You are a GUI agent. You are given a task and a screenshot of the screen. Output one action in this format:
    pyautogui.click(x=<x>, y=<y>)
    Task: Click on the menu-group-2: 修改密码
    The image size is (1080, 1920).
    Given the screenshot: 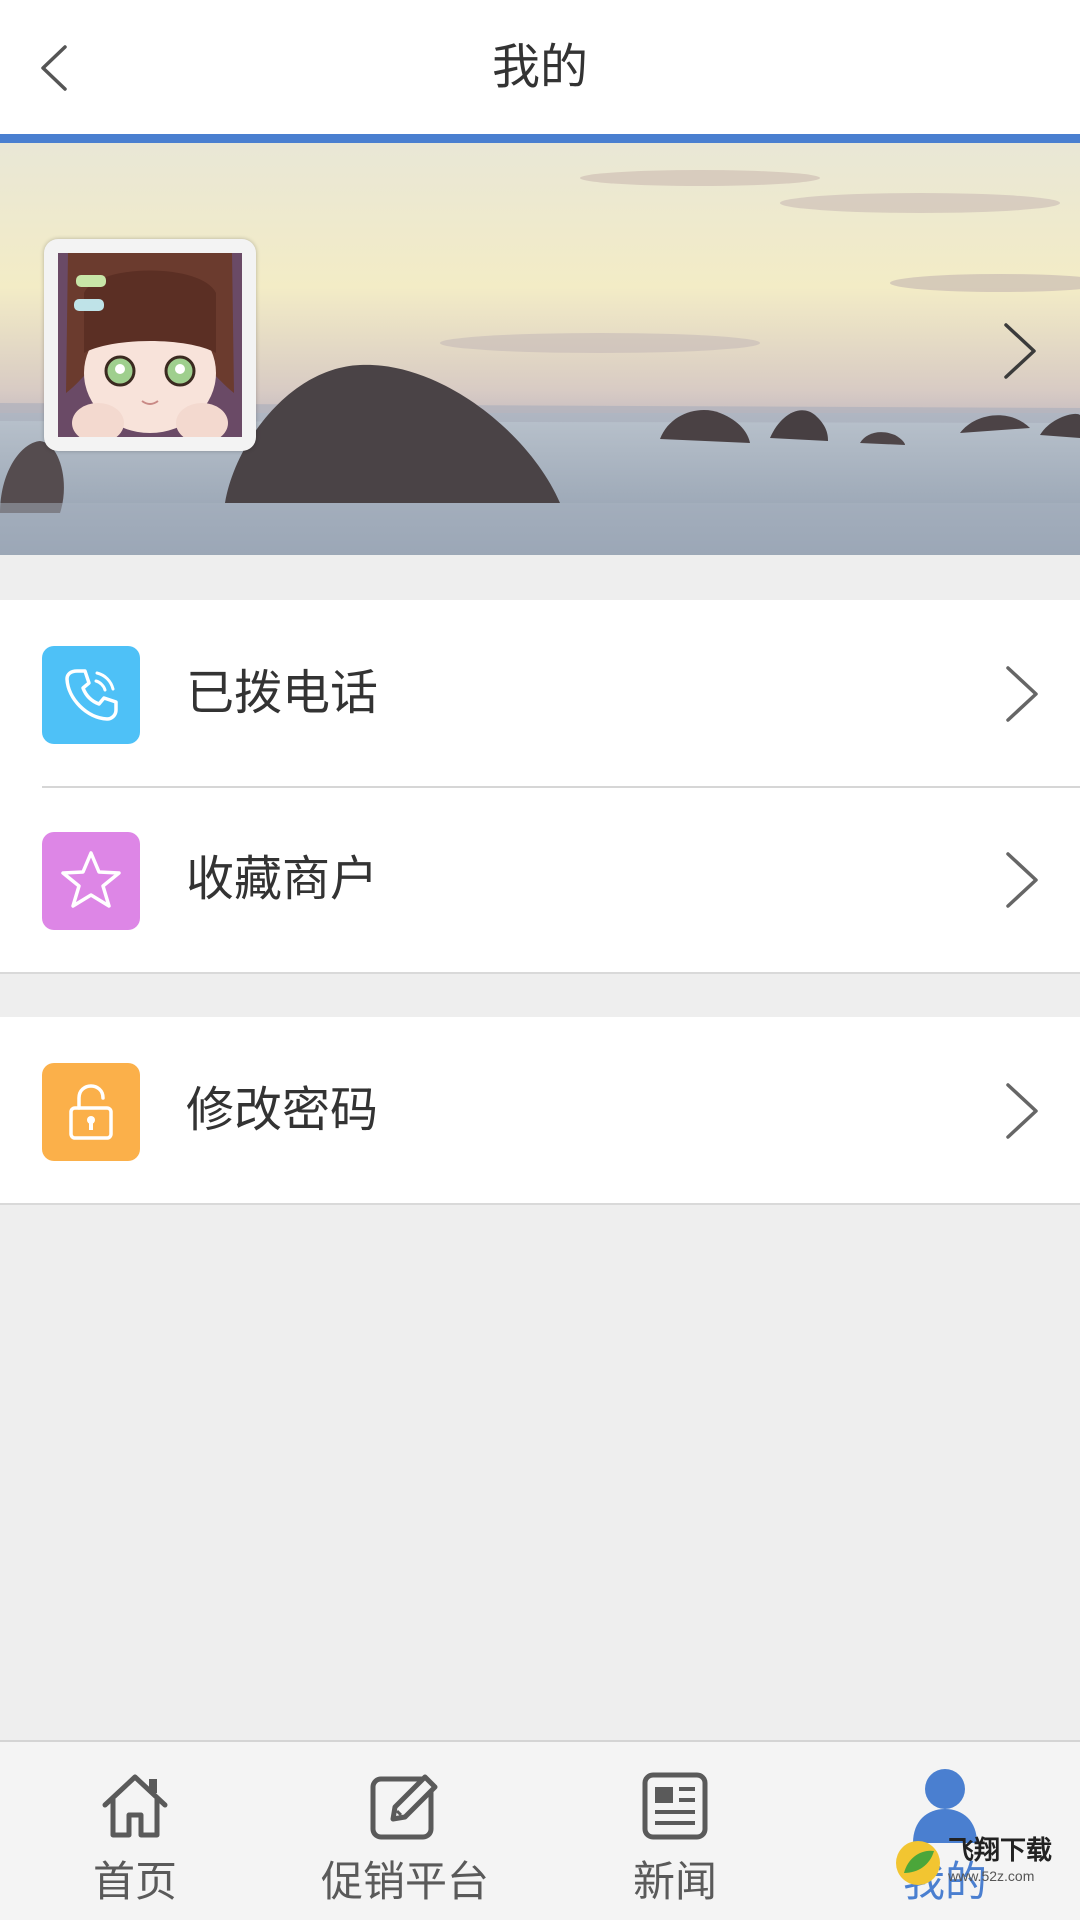 What is the action you would take?
    pyautogui.click(x=540, y=1111)
    